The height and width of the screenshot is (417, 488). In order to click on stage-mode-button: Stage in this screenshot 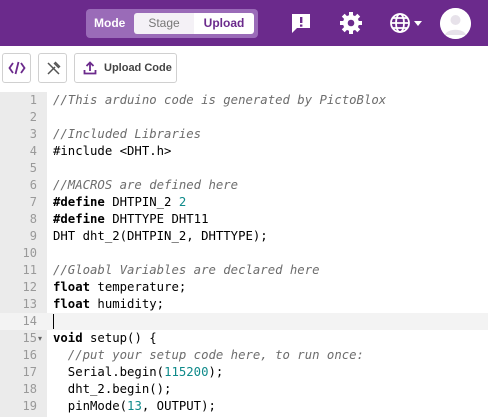, I will do `click(164, 23)`.